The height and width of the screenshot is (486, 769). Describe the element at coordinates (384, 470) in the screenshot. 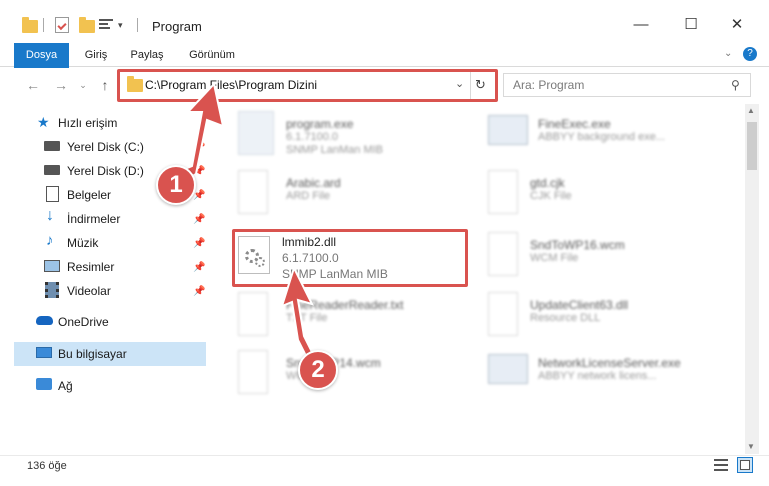

I see `status-bar` at that location.